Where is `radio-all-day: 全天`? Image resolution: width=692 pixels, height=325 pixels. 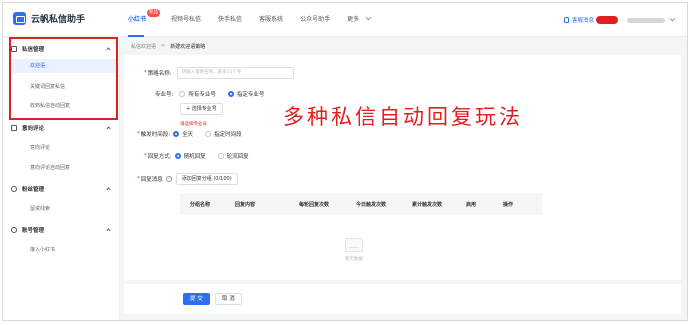 radio-all-day: 全天 is located at coordinates (183, 134).